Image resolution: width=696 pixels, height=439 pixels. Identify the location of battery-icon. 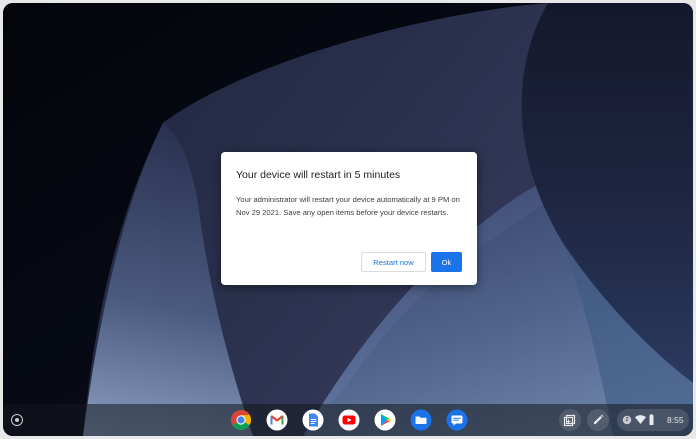
(651, 420).